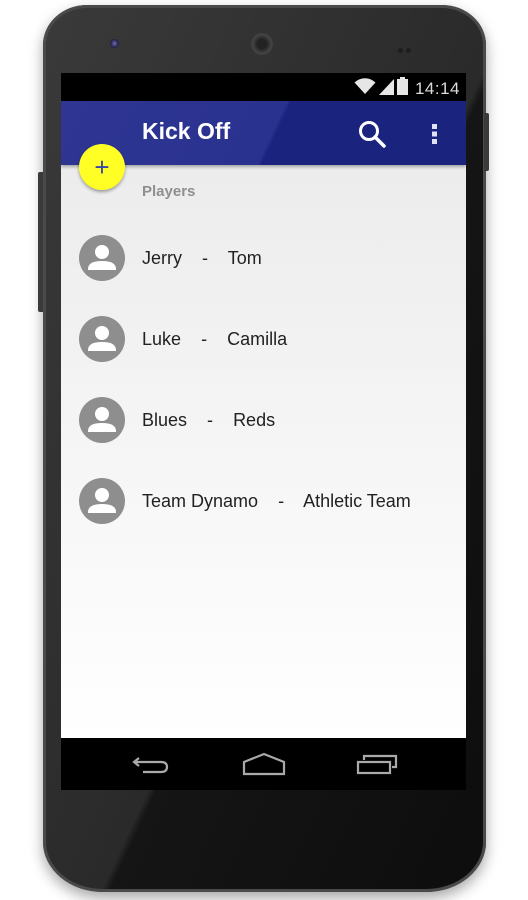 The width and height of the screenshot is (528, 900). I want to click on add-match-fab: +, so click(102, 167).